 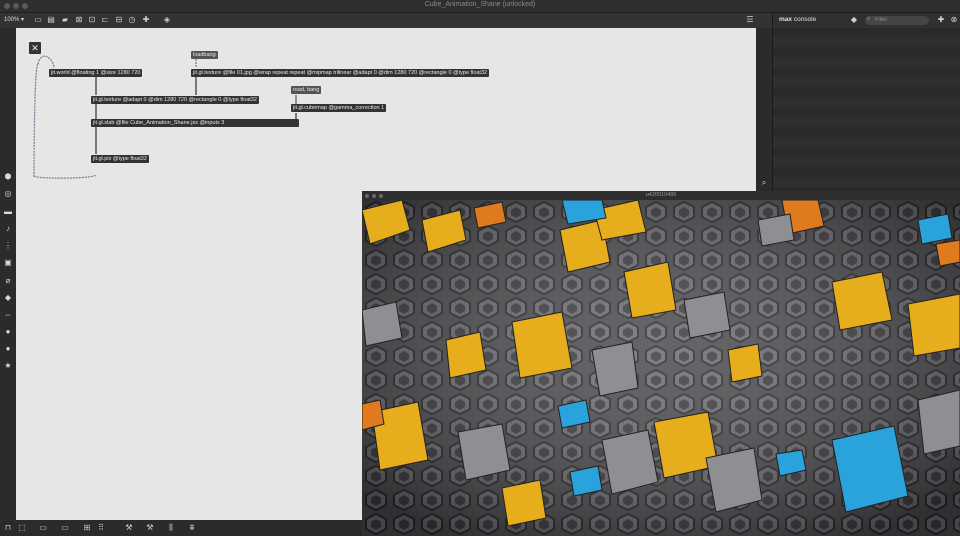 What do you see at coordinates (339, 108) in the screenshot?
I see `jit-gl-cubemap-object: jit.gl.cubemap @gamma_correction 1` at bounding box center [339, 108].